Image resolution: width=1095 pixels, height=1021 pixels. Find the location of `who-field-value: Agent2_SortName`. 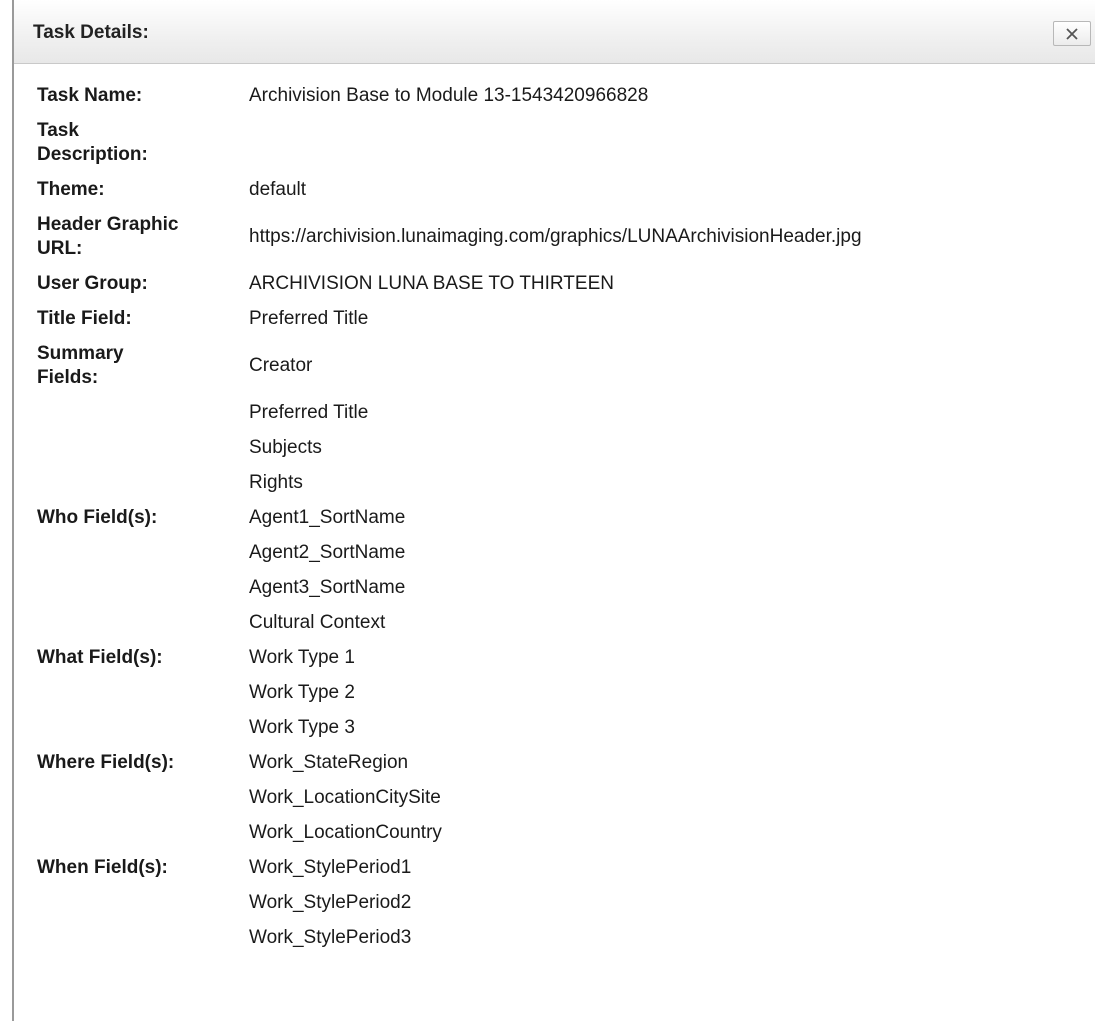

who-field-value: Agent2_SortName is located at coordinates (327, 552).